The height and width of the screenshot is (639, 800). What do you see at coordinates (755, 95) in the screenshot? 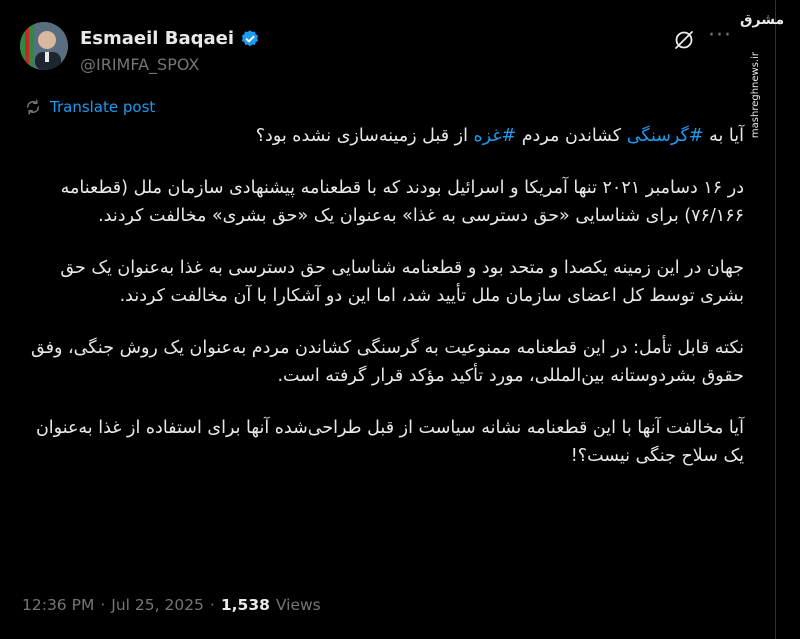
I see `watermark-site: mashreghnews.ir` at bounding box center [755, 95].